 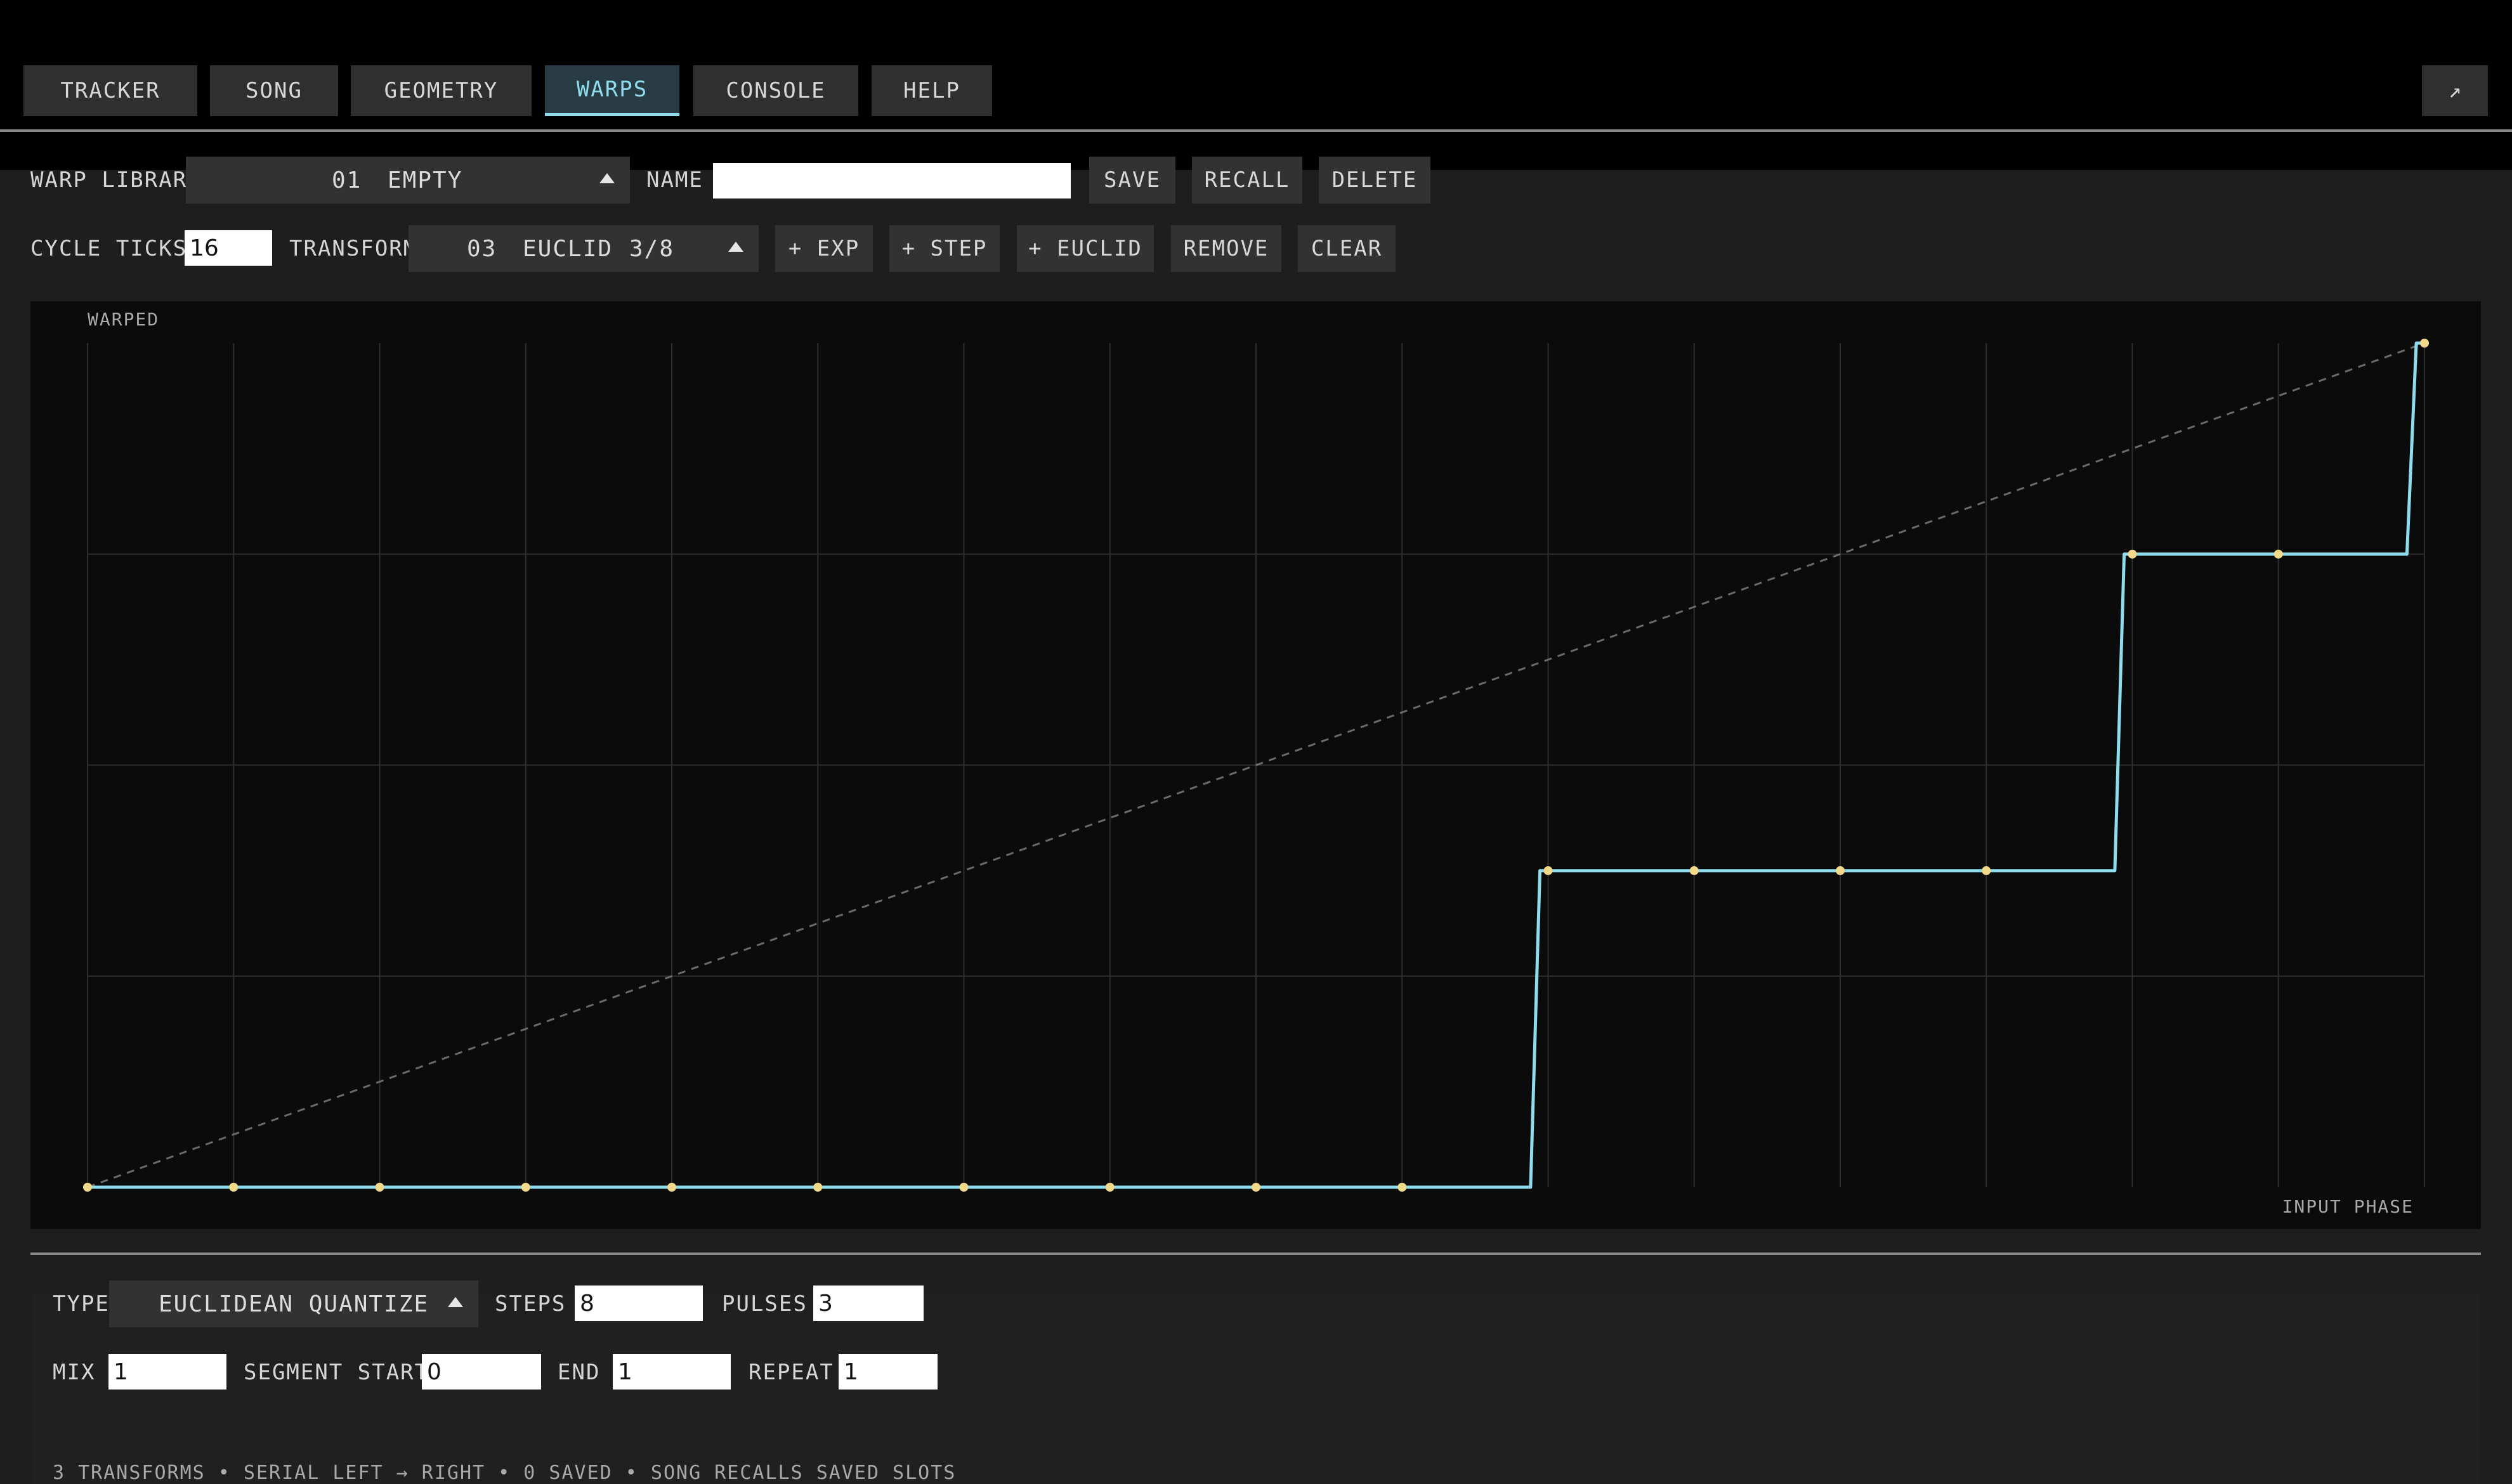 What do you see at coordinates (425, 180) in the screenshot?
I see `library-slot-name: EMPTY` at bounding box center [425, 180].